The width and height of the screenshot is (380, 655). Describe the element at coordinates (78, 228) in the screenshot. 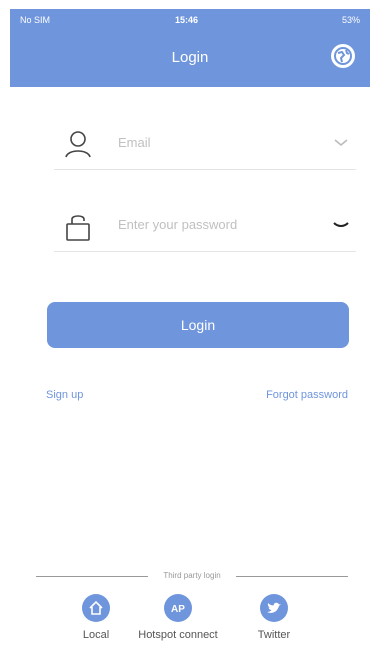

I see `lock-icon` at that location.